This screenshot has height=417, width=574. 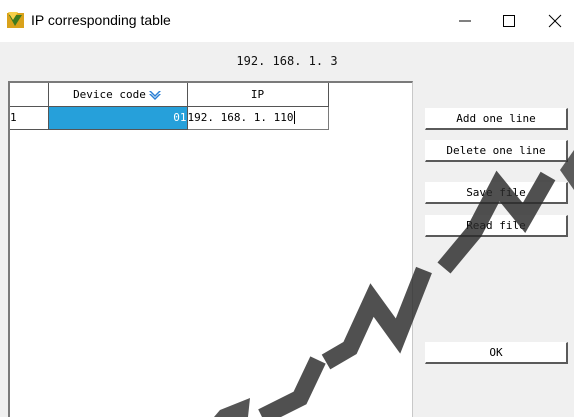 What do you see at coordinates (287, 21) in the screenshot?
I see `title-bar: IP corresponding table` at bounding box center [287, 21].